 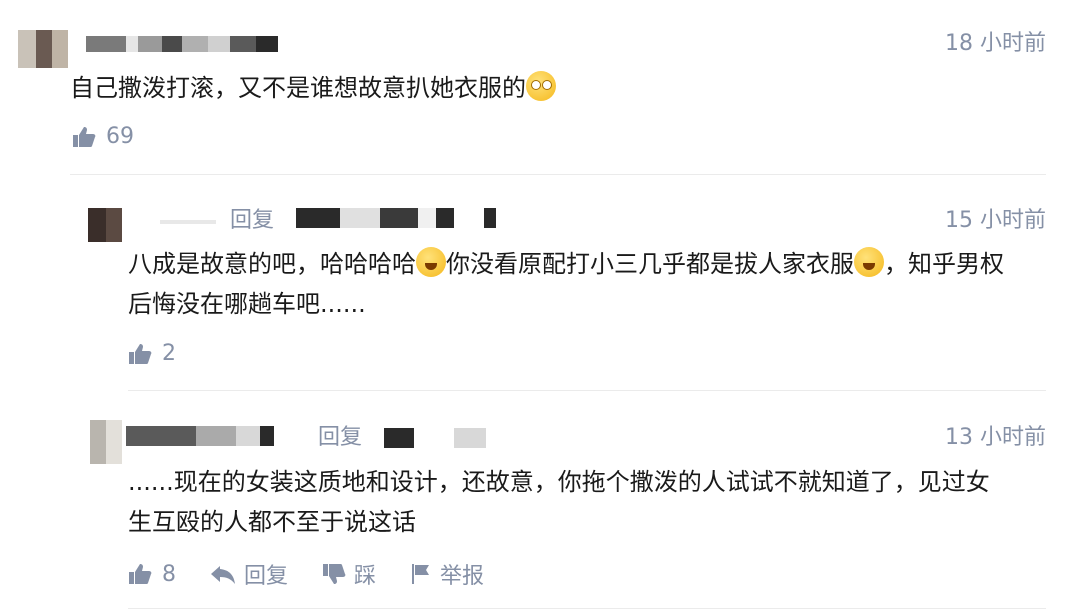 I want to click on reply-arrow-icon, so click(x=223, y=575).